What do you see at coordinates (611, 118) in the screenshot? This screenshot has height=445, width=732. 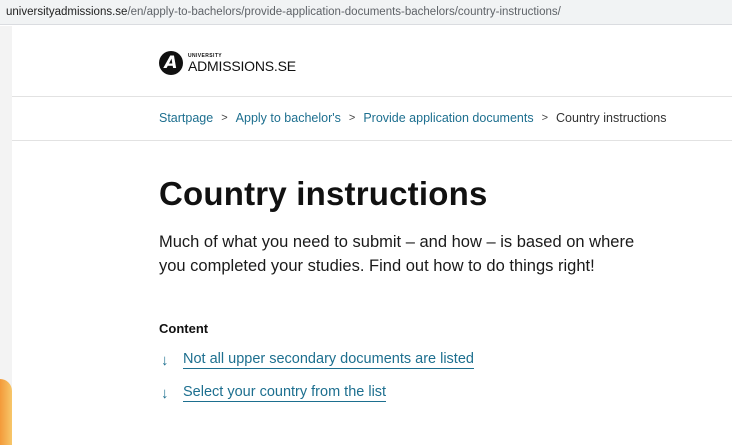 I see `breadcrumb-current: Country instructions` at bounding box center [611, 118].